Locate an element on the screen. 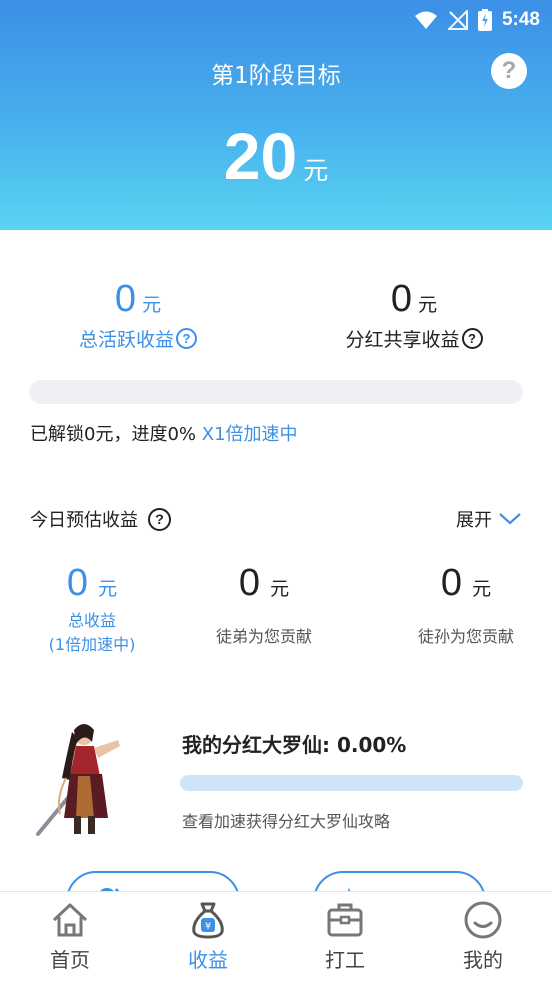 Image resolution: width=552 pixels, height=981 pixels. today-estimate-header: 今日预估收益 ? is located at coordinates (100, 519).